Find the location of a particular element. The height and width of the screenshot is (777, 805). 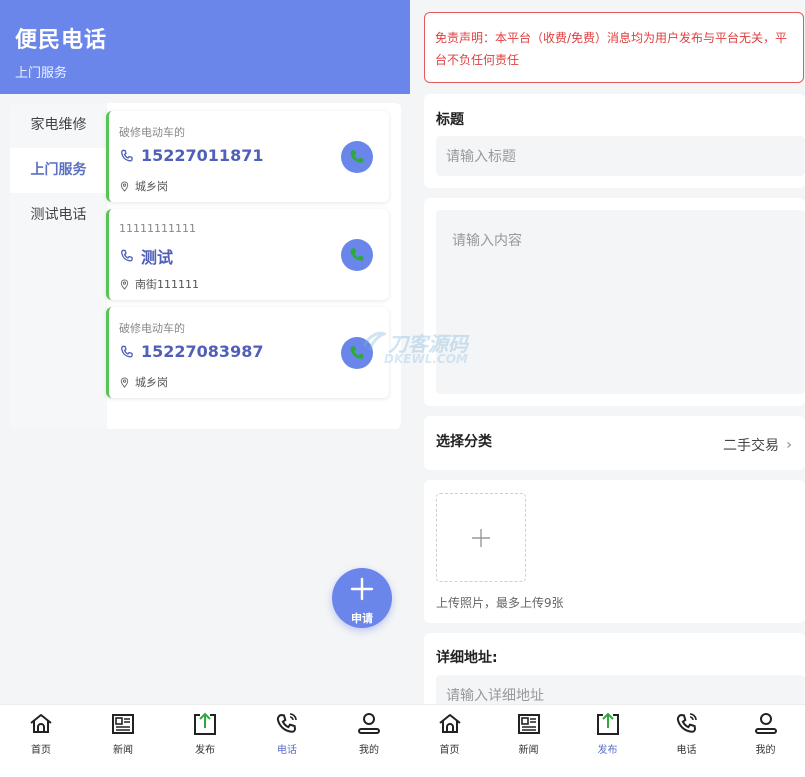

bottom-tab-bar-right: 首页 新闻 发布 电话 我的 is located at coordinates (607, 740).